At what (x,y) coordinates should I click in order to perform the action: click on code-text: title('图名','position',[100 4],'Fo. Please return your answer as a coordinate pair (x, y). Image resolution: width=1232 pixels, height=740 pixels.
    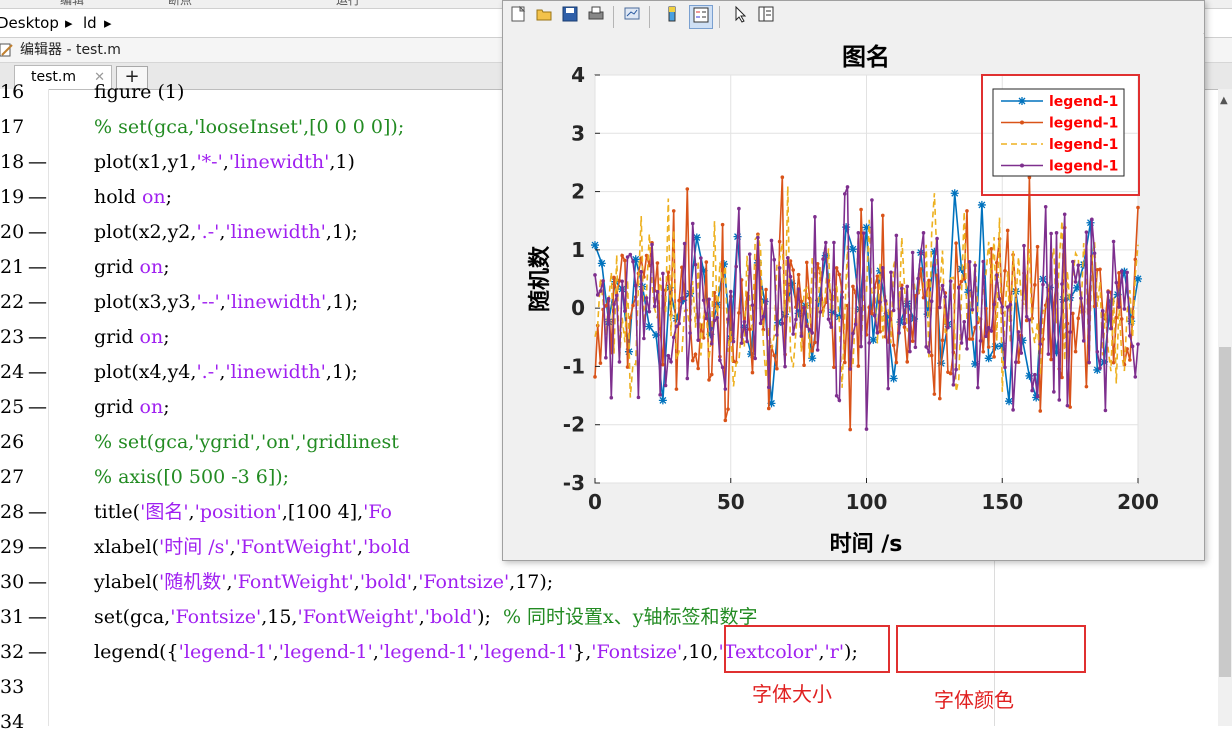
    Looking at the image, I should click on (243, 512).